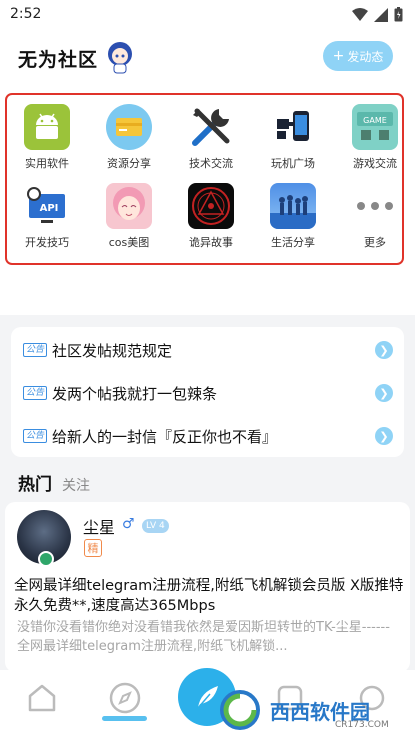 The width and height of the screenshot is (415, 738). I want to click on api-icon: API, so click(47, 206).